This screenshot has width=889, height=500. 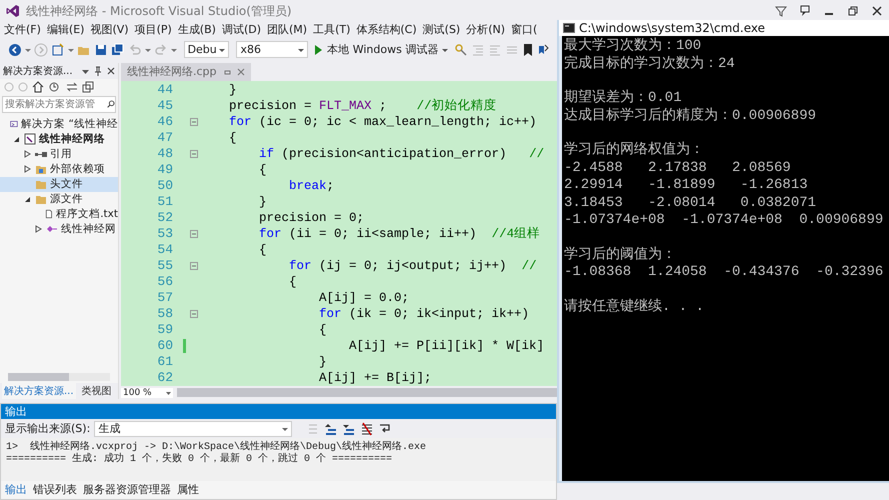 What do you see at coordinates (634, 151) in the screenshot?
I see `console-line: 学习后的网络权值为：` at bounding box center [634, 151].